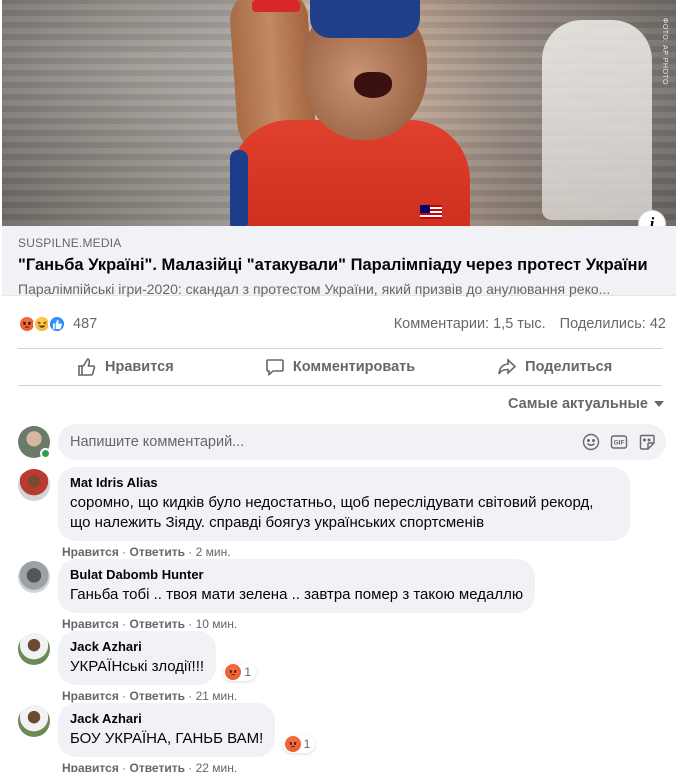 The width and height of the screenshot is (676, 772). What do you see at coordinates (470, 324) in the screenshot?
I see `comments-count: Комментарии: 1,5 тыс.` at bounding box center [470, 324].